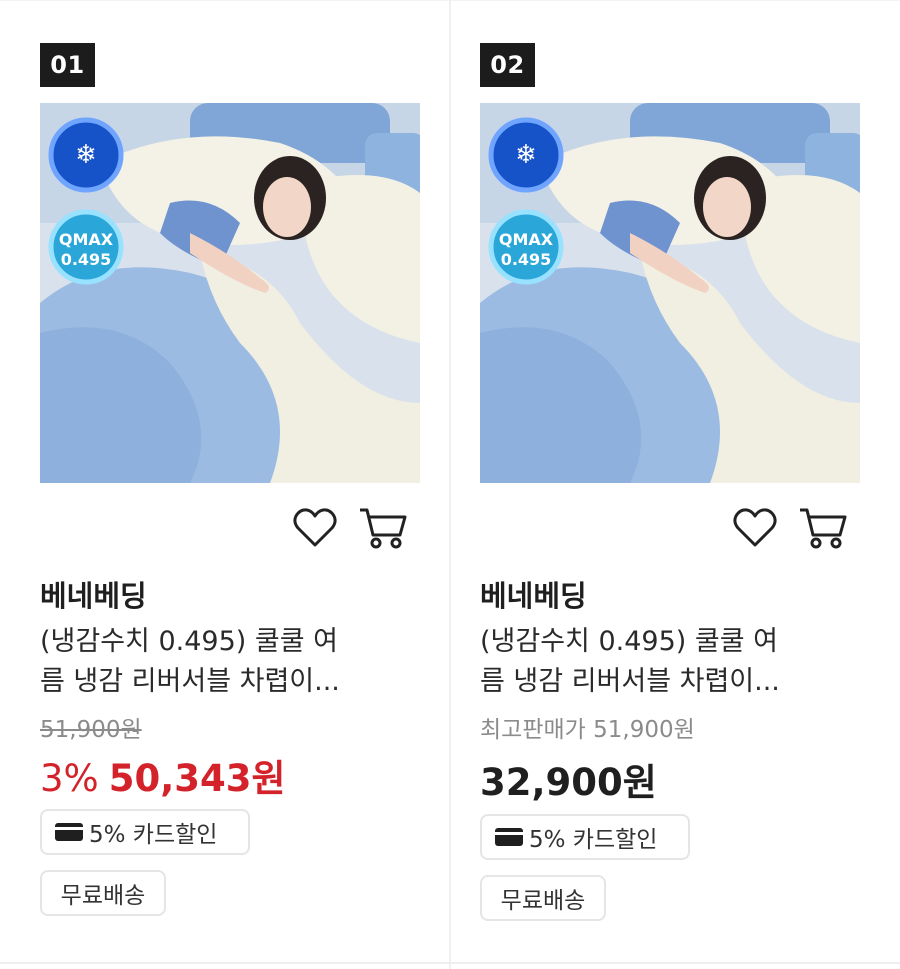 The width and height of the screenshot is (900, 969). I want to click on sale-price-line: 3% 50,343원, so click(163, 775).